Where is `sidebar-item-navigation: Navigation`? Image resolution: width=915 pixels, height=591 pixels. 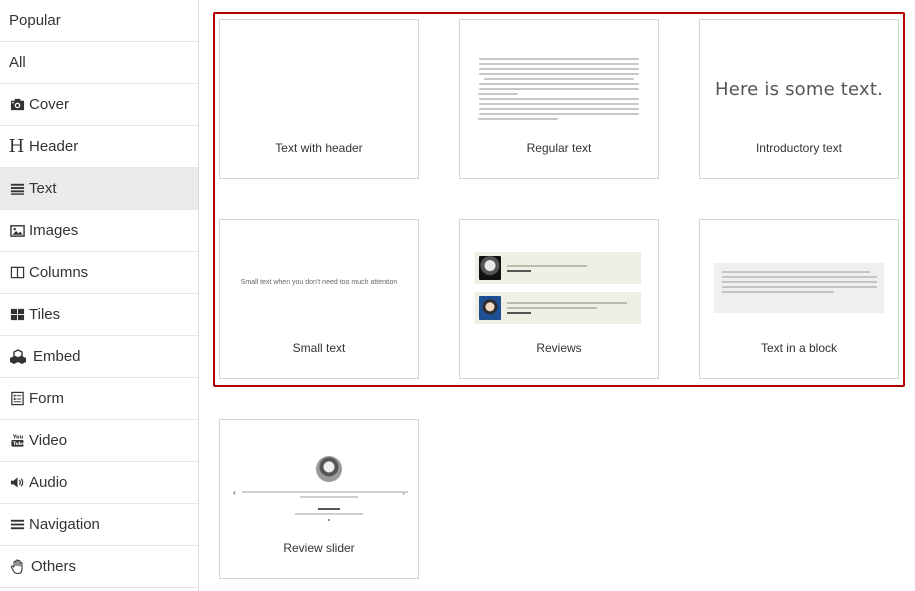
sidebar-item-navigation: Navigation is located at coordinates (99, 525).